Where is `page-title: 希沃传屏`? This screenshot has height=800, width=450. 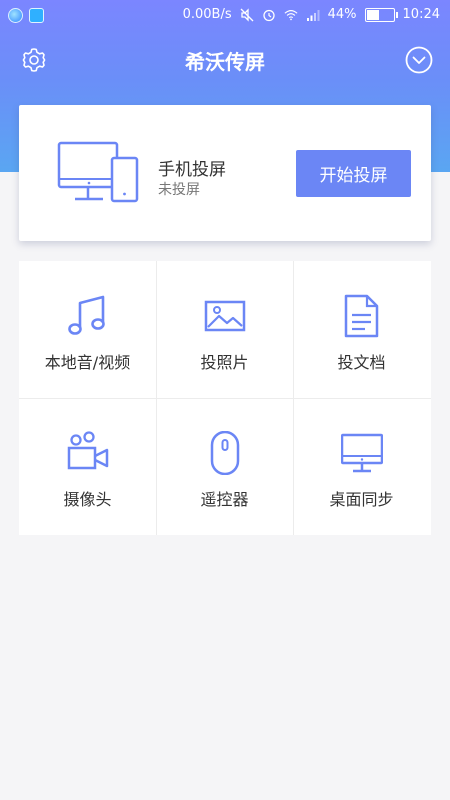
page-title: 希沃传屏 is located at coordinates (225, 62).